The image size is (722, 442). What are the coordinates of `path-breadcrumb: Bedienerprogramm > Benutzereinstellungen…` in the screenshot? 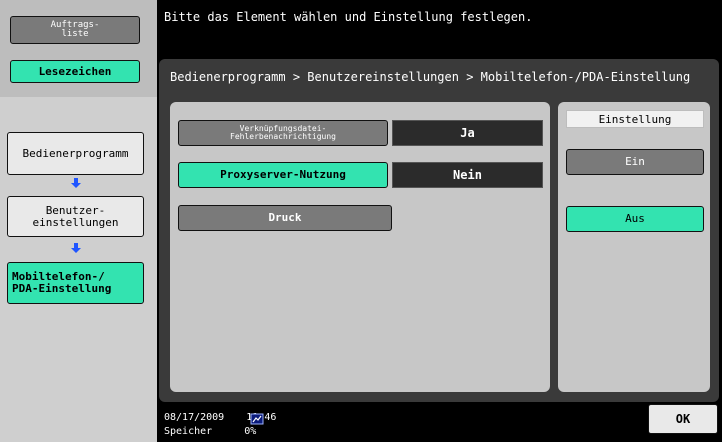 It's located at (430, 77).